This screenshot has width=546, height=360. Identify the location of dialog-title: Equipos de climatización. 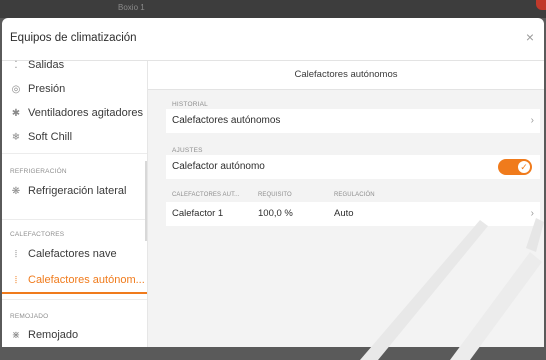
(73, 38).